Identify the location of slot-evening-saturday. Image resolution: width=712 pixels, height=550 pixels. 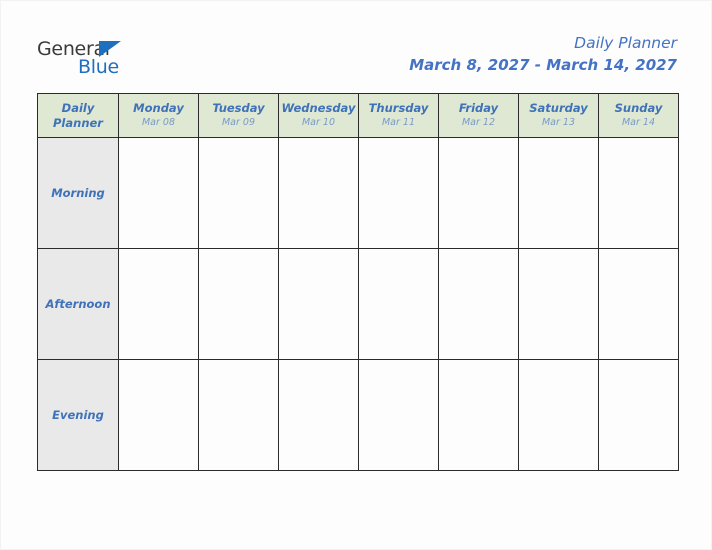
(558, 415).